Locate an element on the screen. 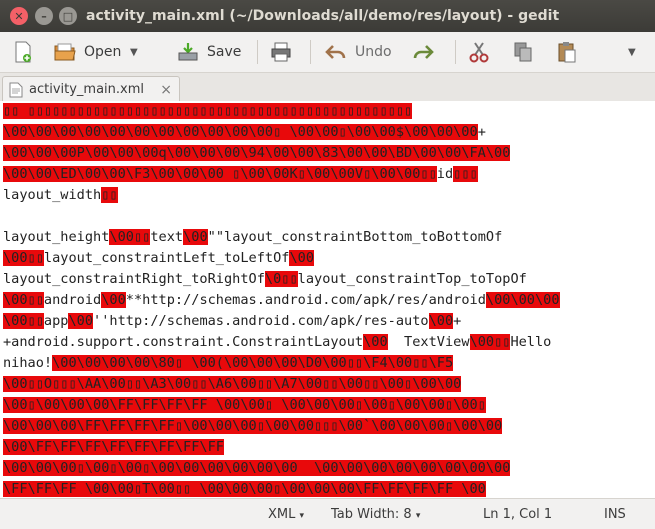 The image size is (655, 529). unprintable-bytes: ▯▯▯ is located at coordinates (465, 174).